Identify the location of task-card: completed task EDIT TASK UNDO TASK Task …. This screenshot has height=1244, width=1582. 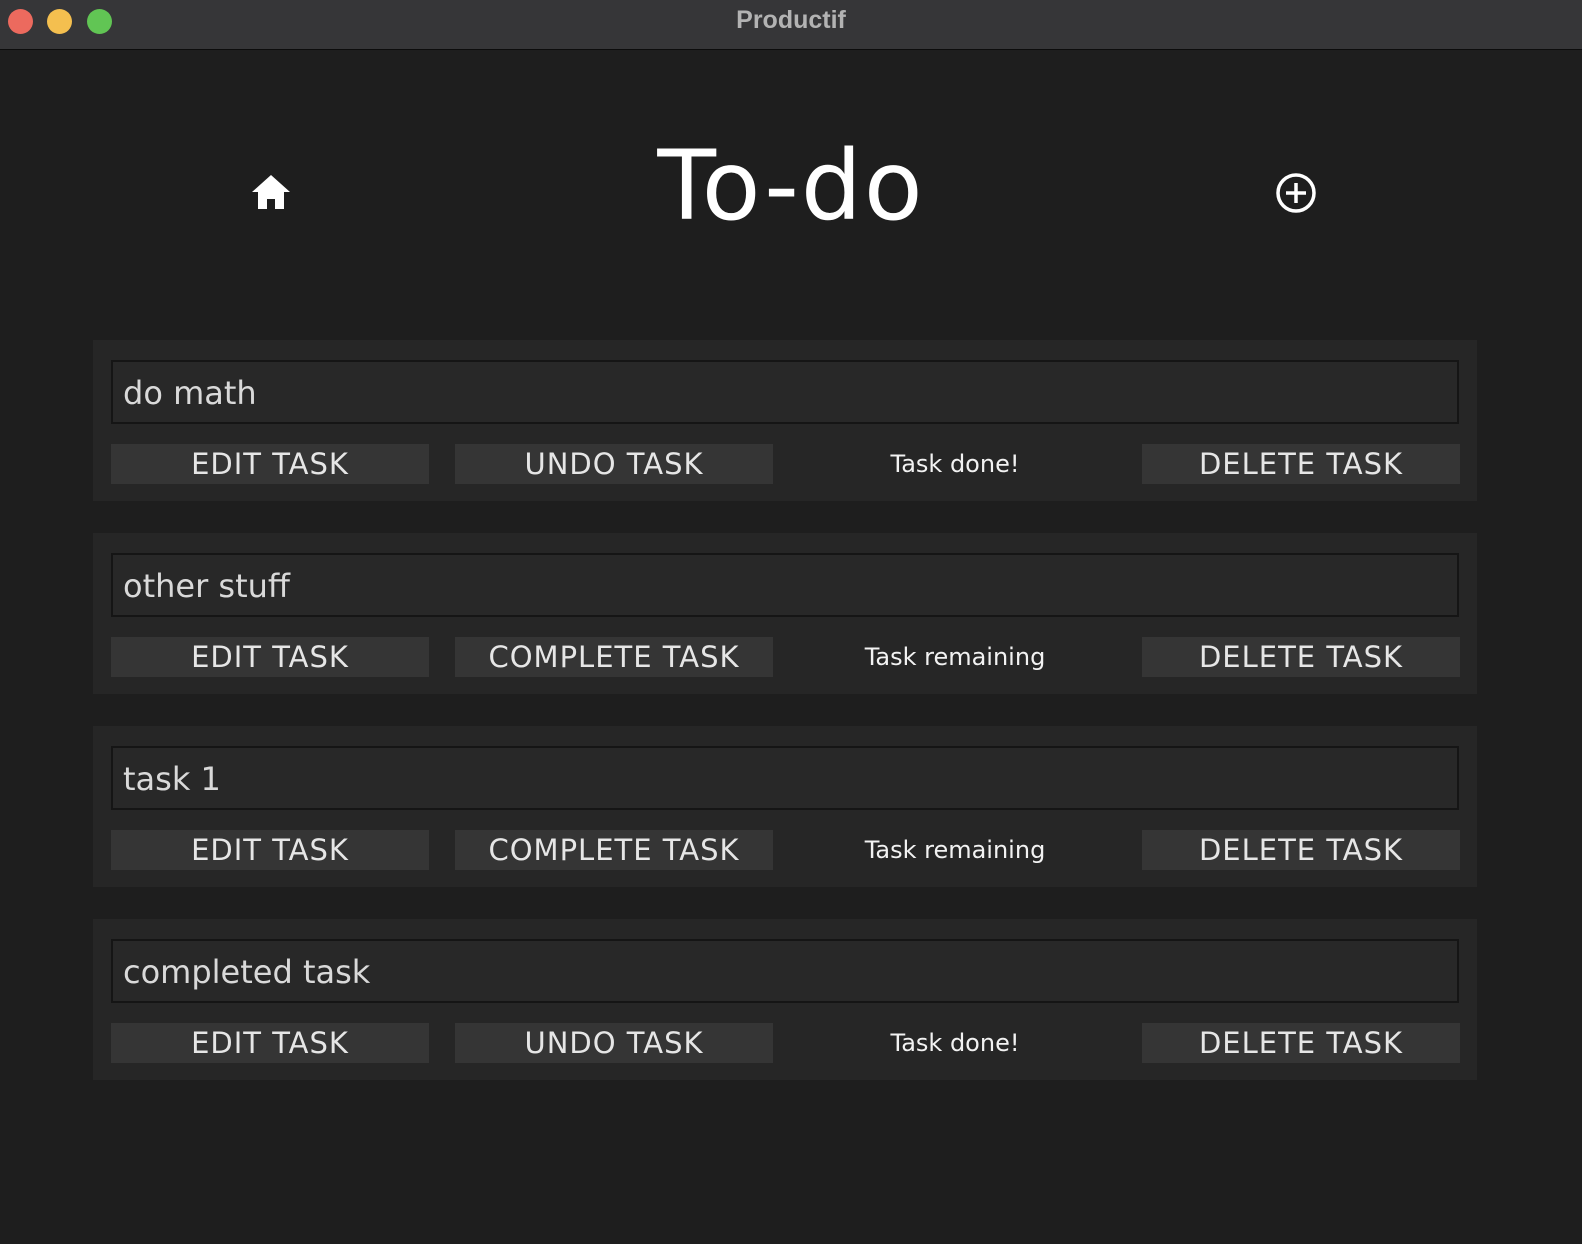
(785, 999).